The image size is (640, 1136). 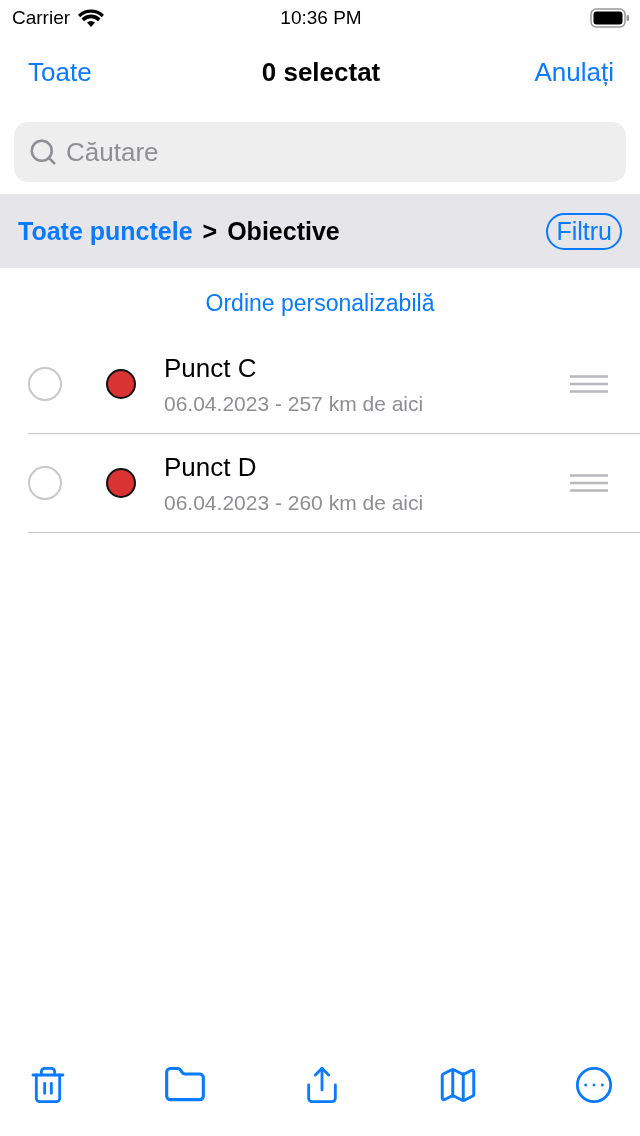 I want to click on breadcrumb-current: Obiective, so click(x=283, y=231).